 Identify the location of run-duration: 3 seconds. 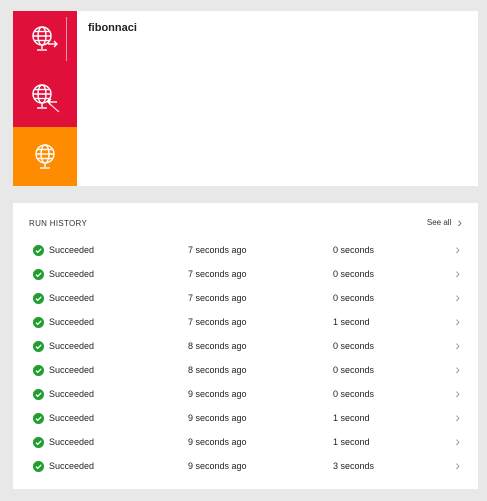
(354, 466).